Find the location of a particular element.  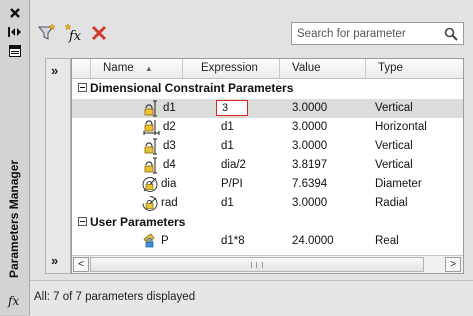

param-name: d2 is located at coordinates (169, 127).